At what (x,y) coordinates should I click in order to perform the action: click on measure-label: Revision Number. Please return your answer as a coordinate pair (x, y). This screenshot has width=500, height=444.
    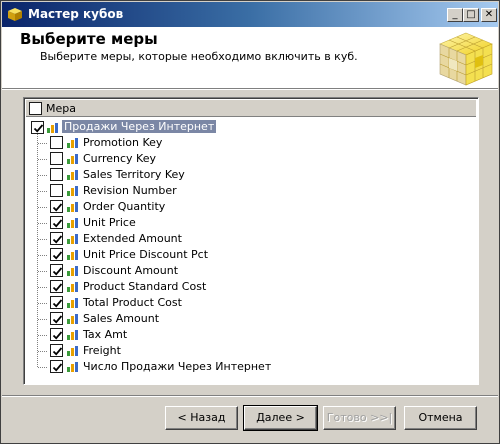
    Looking at the image, I should click on (130, 190).